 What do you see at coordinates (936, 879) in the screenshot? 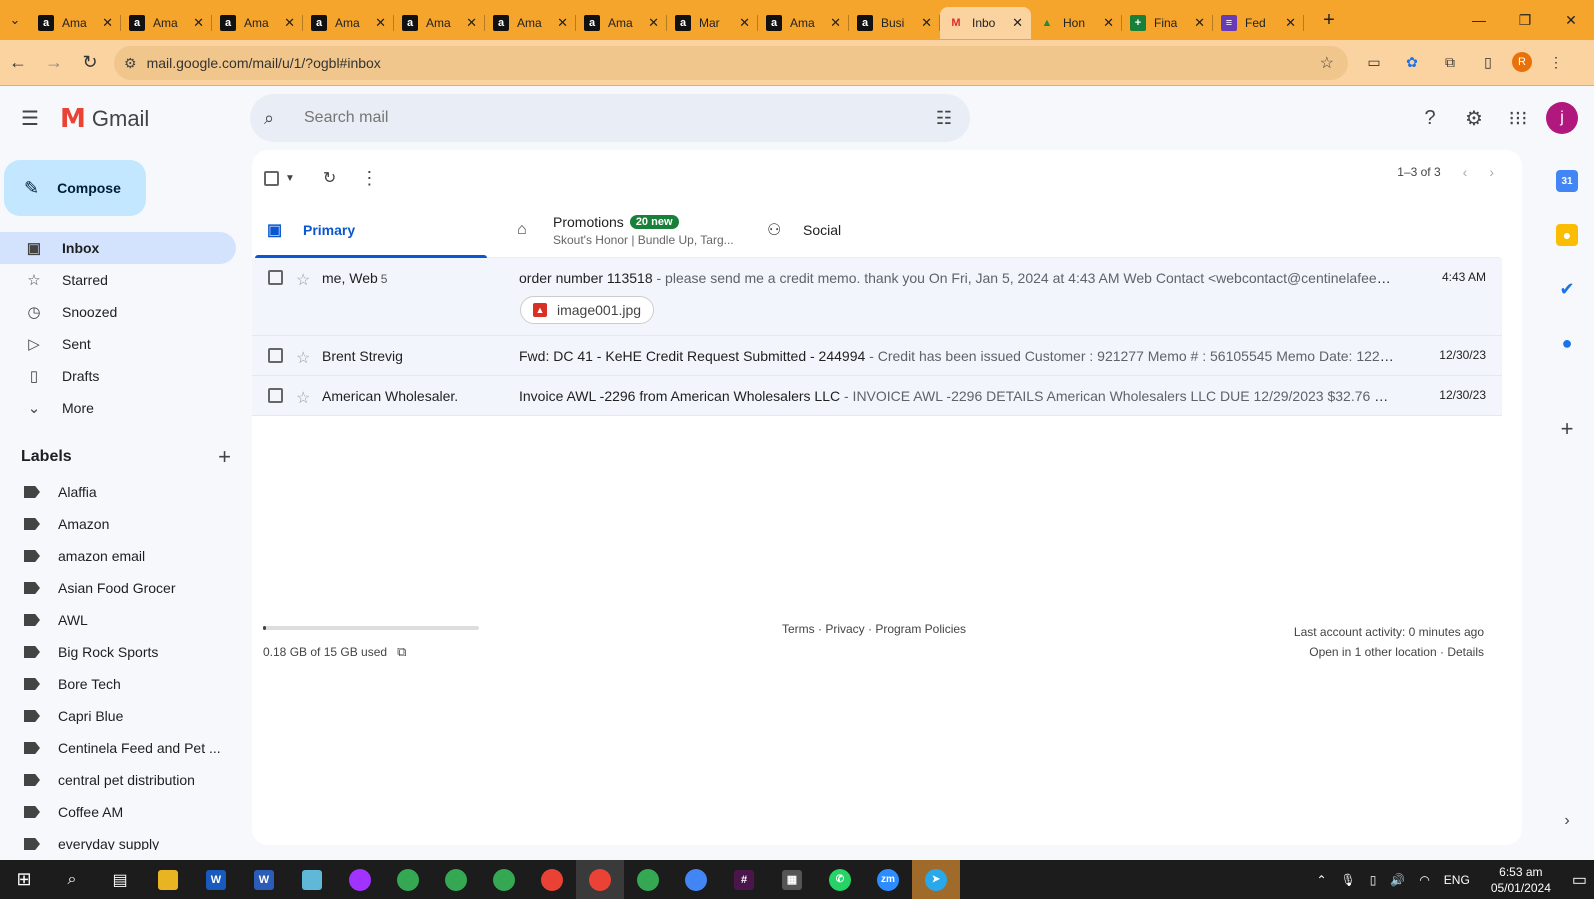
I see `telegram-icon: ➤` at bounding box center [936, 879].